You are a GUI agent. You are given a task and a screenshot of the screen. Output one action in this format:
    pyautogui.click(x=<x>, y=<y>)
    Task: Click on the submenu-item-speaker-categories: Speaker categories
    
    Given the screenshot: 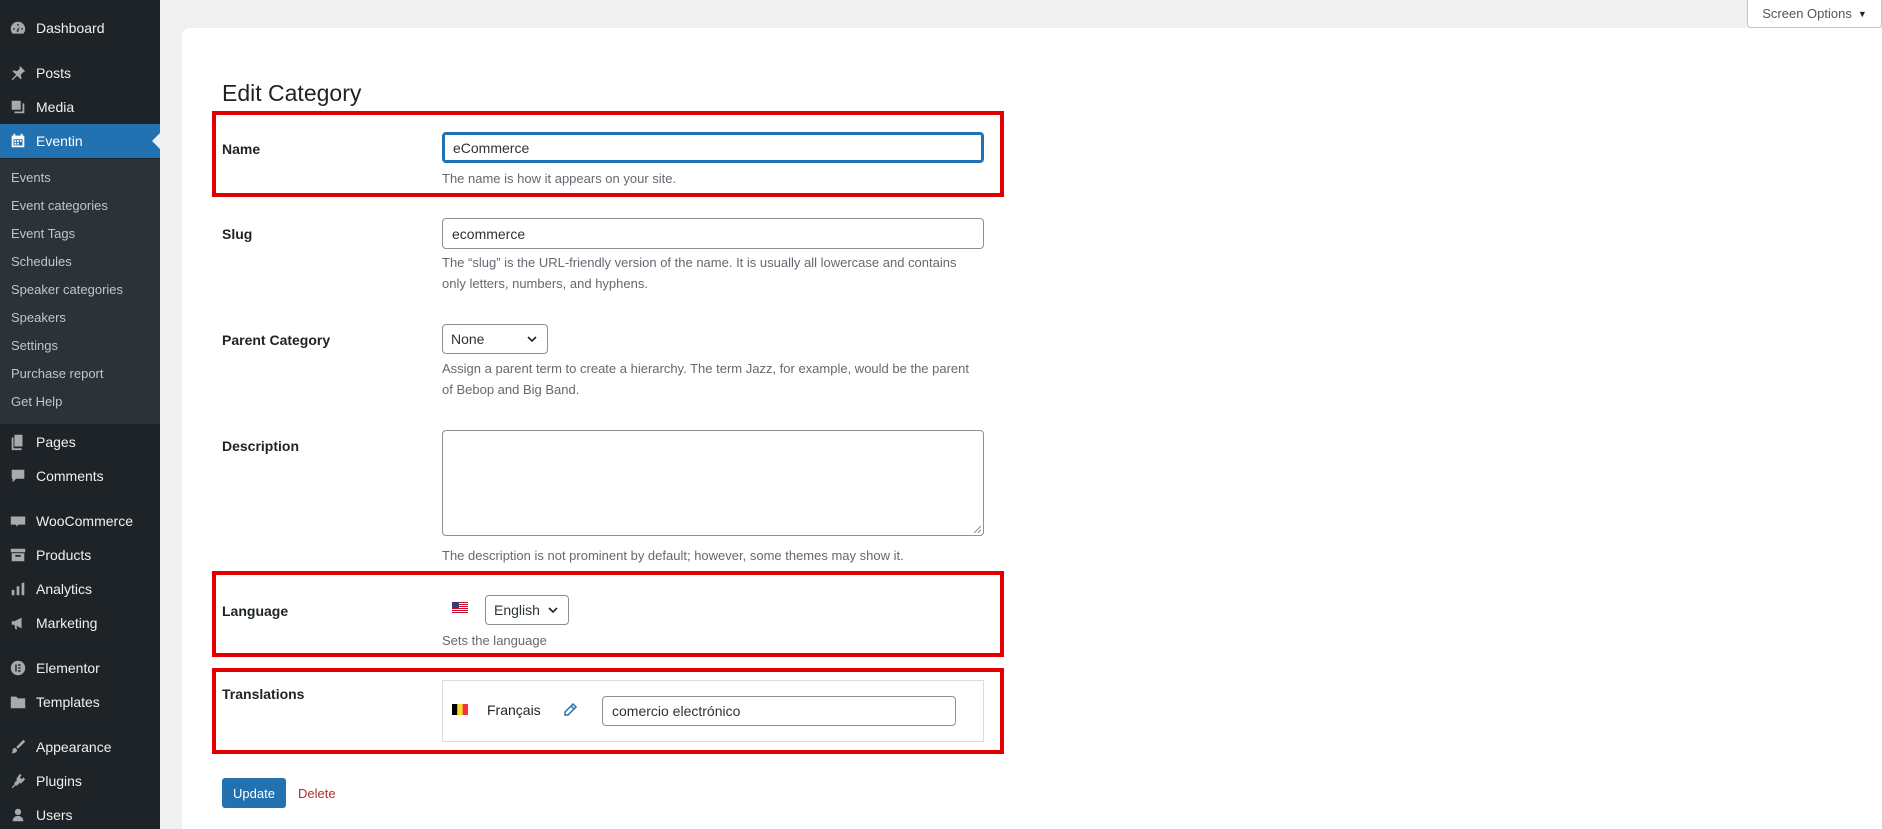 What is the action you would take?
    pyautogui.click(x=67, y=290)
    